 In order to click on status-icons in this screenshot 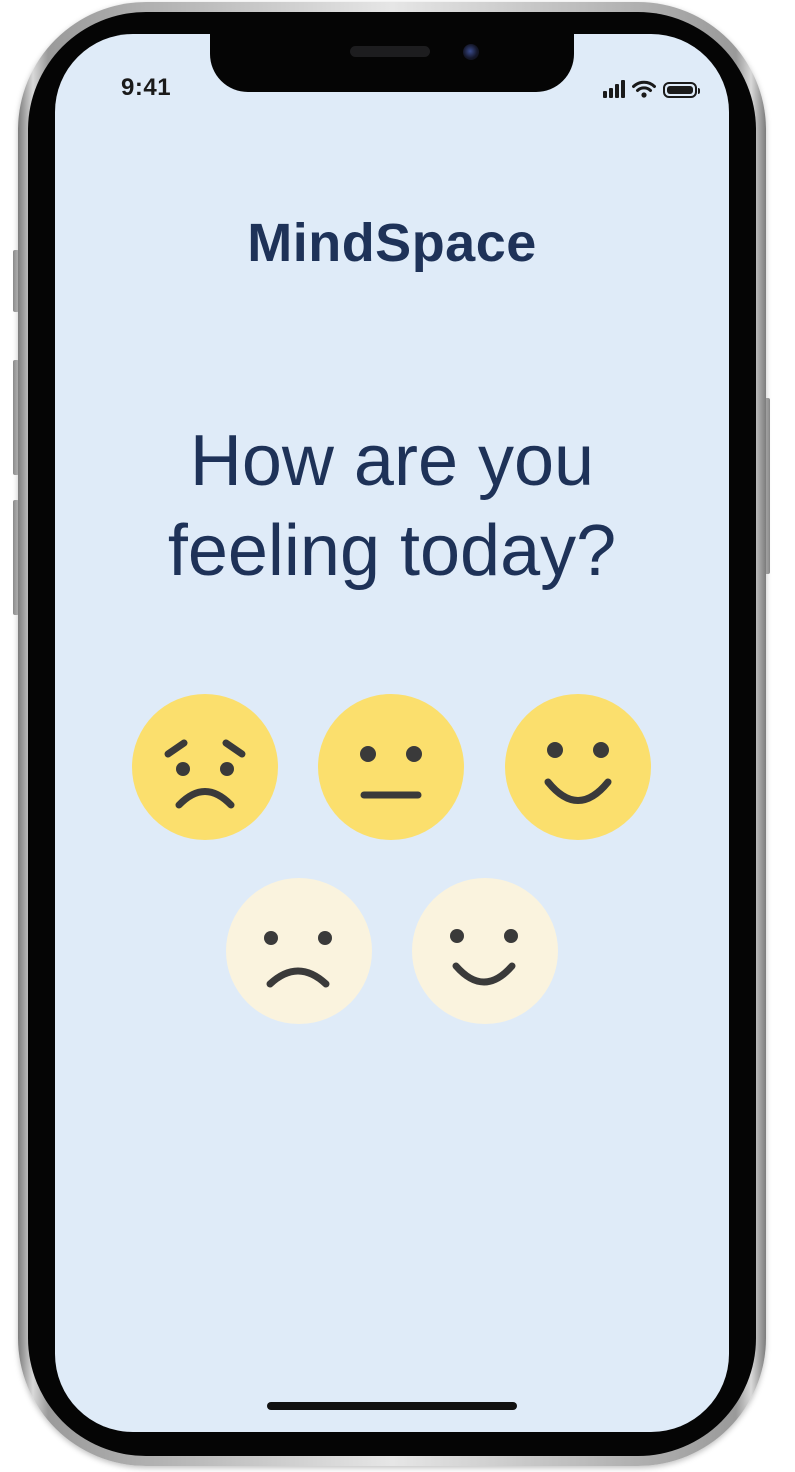, I will do `click(651, 88)`.